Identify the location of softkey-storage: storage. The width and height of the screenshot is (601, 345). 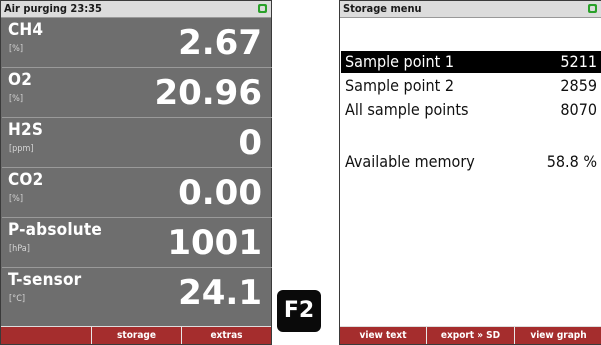
(136, 335).